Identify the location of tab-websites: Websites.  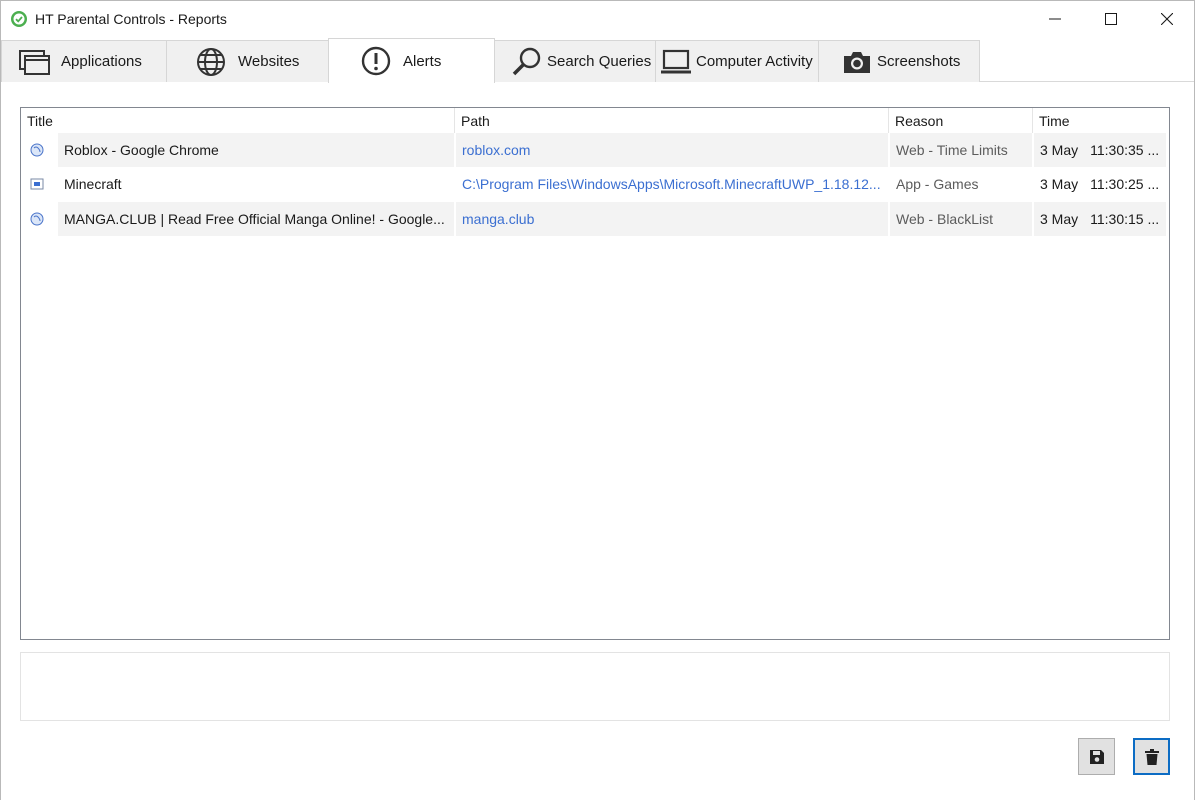
(247, 61).